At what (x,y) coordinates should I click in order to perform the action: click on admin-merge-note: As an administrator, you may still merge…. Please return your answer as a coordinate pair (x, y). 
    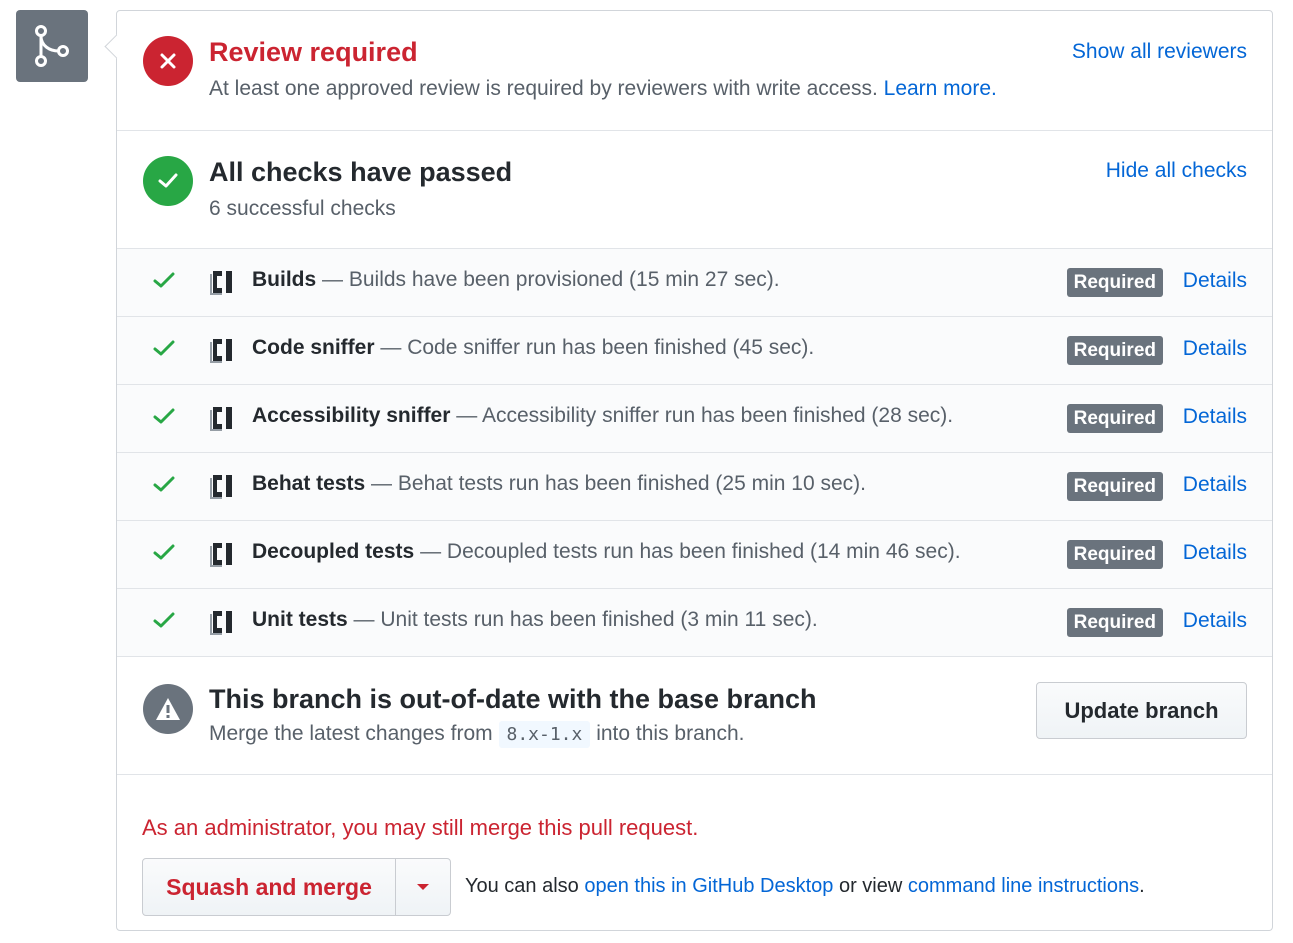
    Looking at the image, I should click on (420, 827).